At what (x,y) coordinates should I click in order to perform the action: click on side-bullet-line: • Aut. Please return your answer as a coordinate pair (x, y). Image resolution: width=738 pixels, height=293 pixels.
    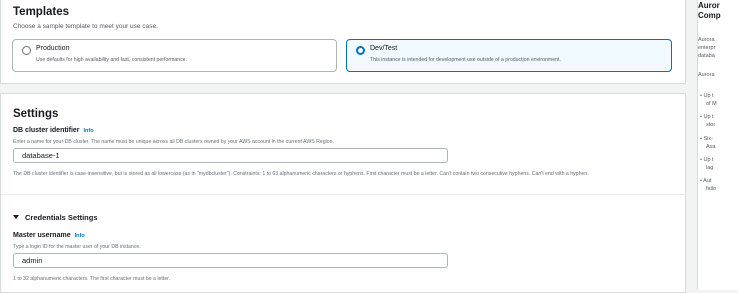
    Looking at the image, I should click on (706, 181).